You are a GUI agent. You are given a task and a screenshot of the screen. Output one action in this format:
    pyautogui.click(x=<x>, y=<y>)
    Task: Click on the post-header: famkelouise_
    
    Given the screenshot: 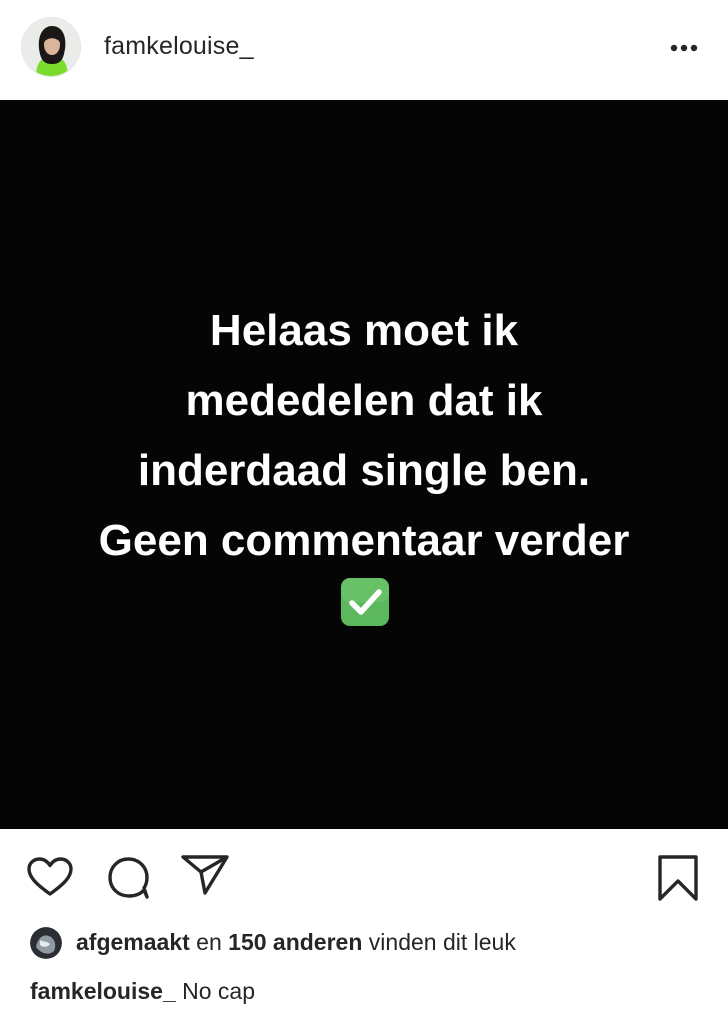 What is the action you would take?
    pyautogui.click(x=364, y=50)
    